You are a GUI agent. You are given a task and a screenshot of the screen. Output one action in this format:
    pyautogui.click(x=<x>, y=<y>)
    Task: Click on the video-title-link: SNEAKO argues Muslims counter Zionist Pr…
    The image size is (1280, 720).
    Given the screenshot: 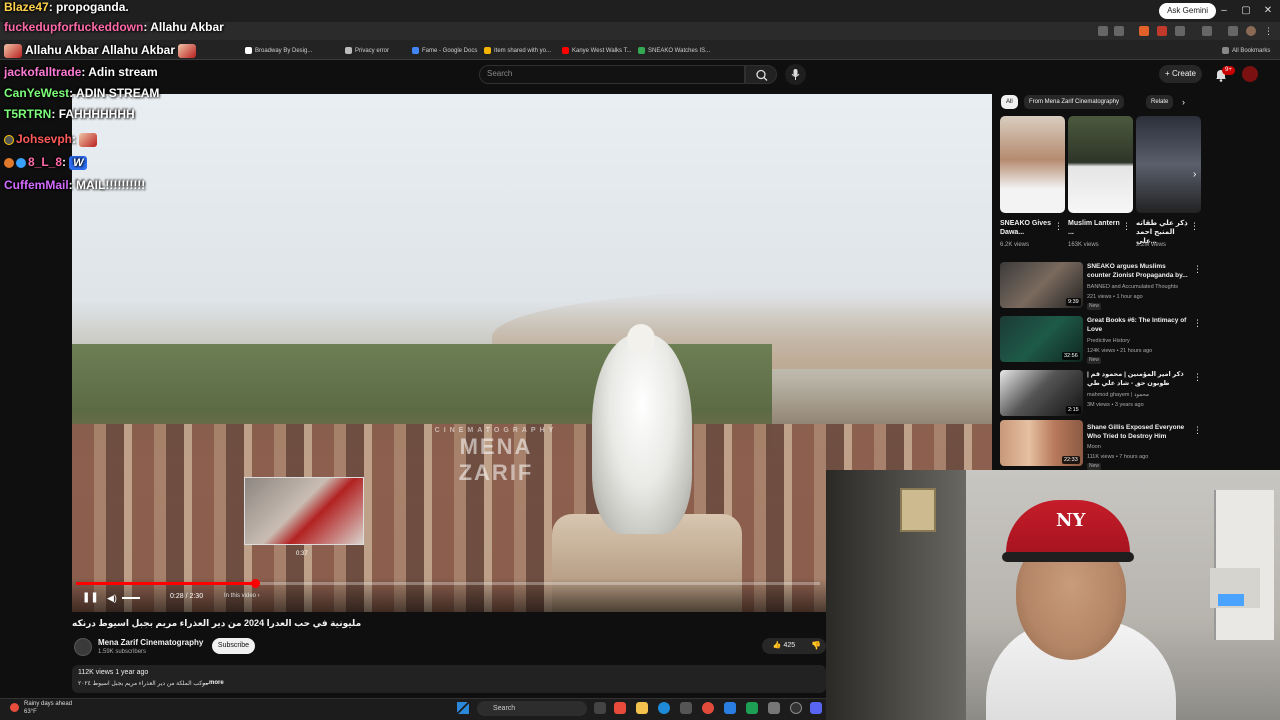 What is the action you would take?
    pyautogui.click(x=1138, y=271)
    